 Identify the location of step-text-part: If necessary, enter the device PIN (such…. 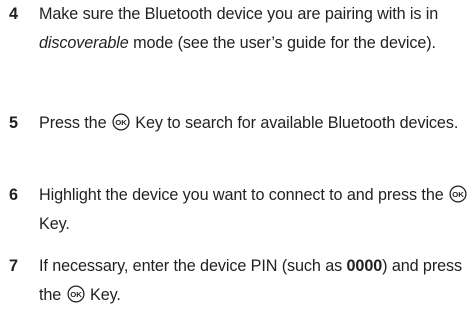
(193, 266).